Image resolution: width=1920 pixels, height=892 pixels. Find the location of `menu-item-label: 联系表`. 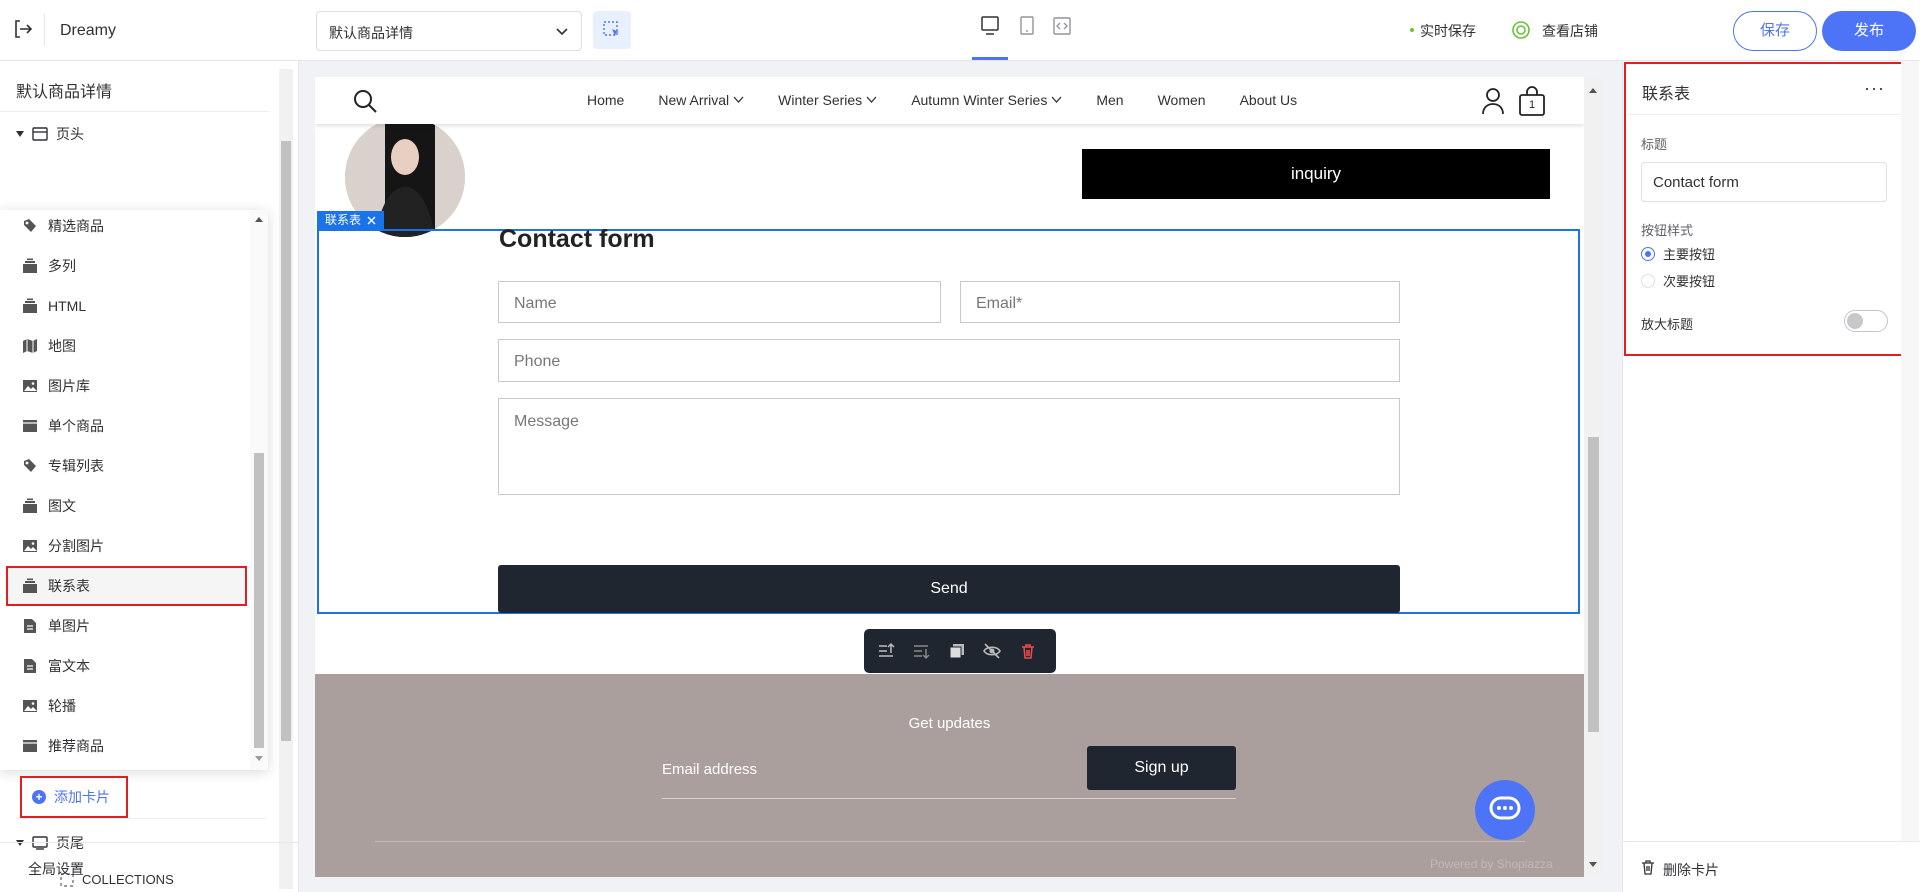

menu-item-label: 联系表 is located at coordinates (69, 586).